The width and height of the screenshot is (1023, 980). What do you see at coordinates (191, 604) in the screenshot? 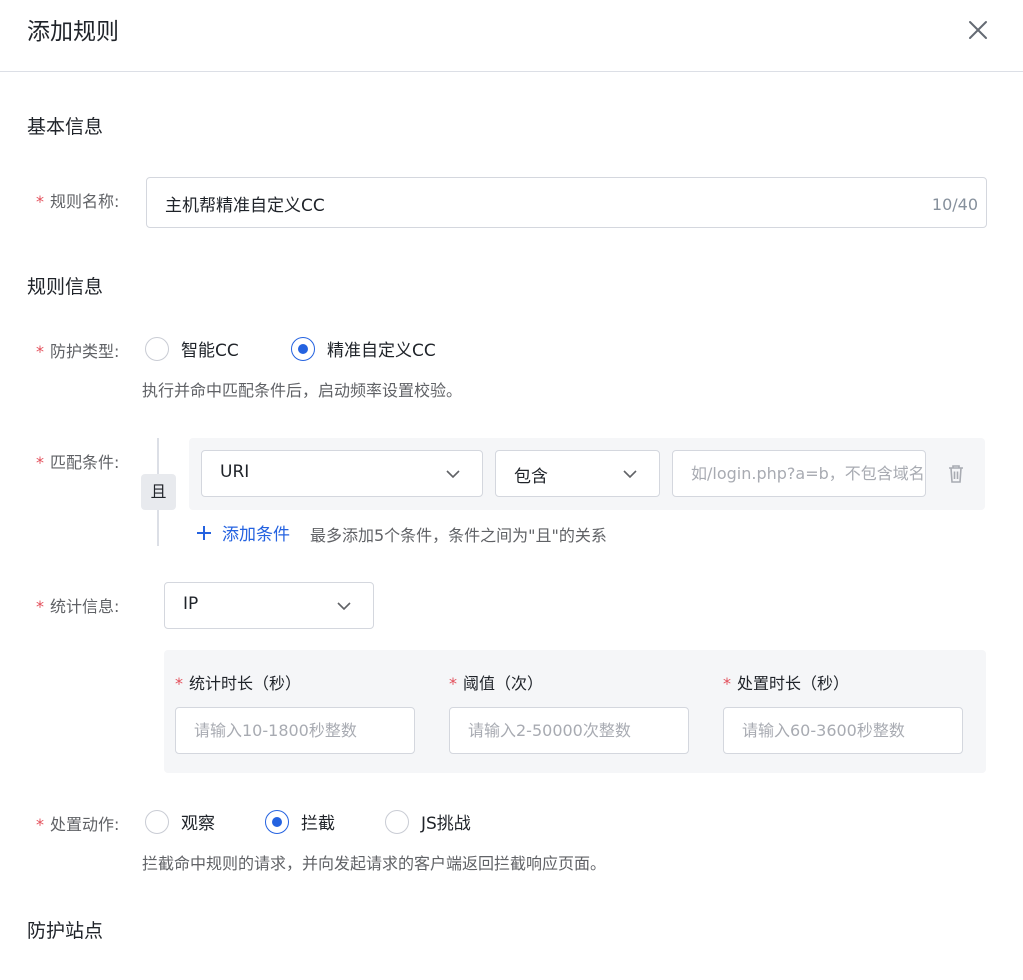
I see `stat-type-value: IP` at bounding box center [191, 604].